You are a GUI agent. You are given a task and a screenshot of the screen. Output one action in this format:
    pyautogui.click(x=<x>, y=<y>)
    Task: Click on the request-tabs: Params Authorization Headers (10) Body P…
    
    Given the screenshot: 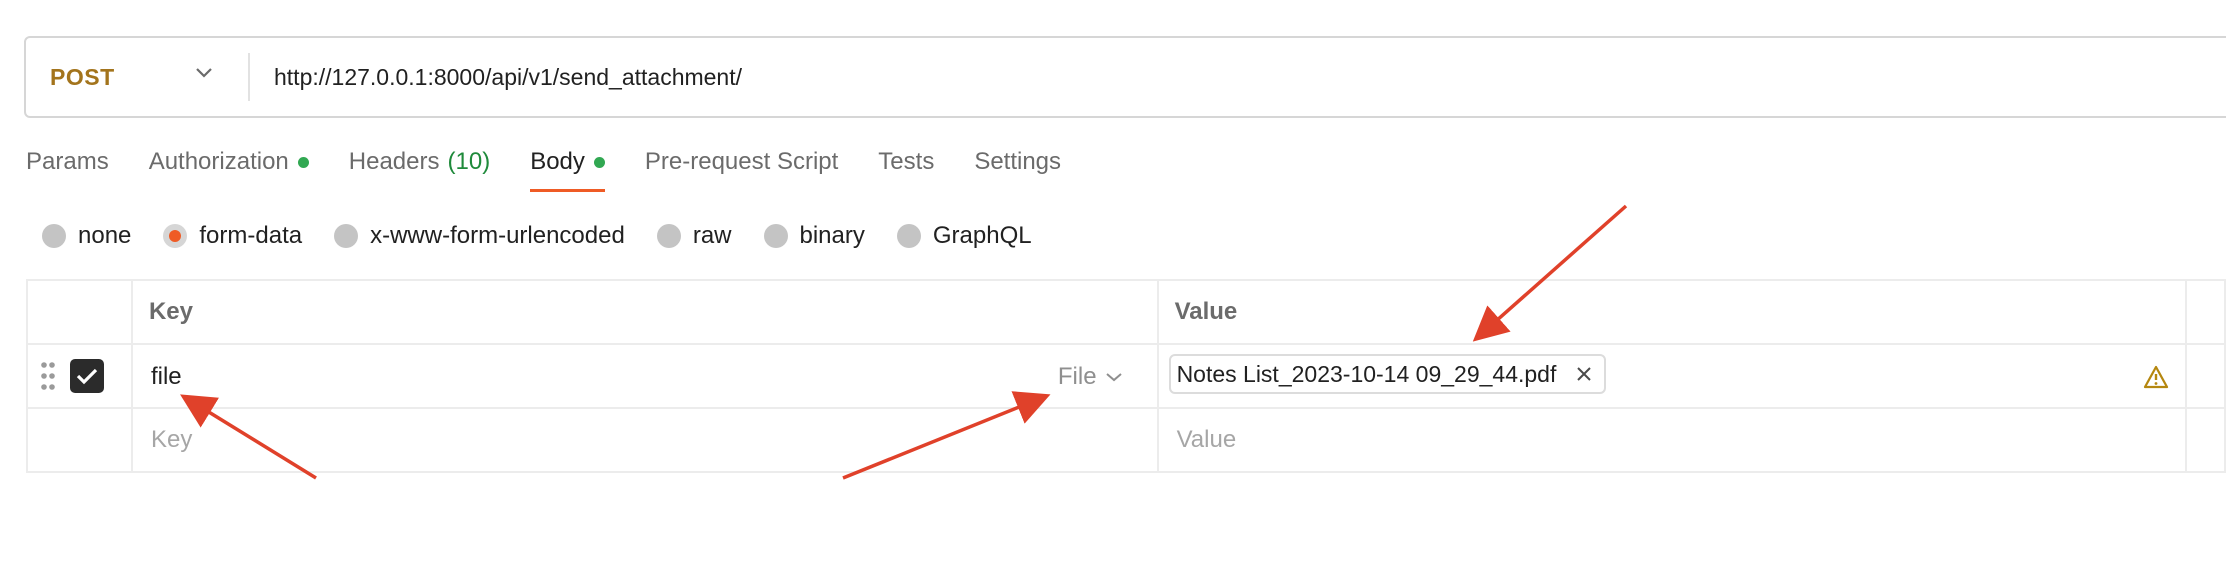 What is the action you would take?
    pyautogui.click(x=563, y=170)
    